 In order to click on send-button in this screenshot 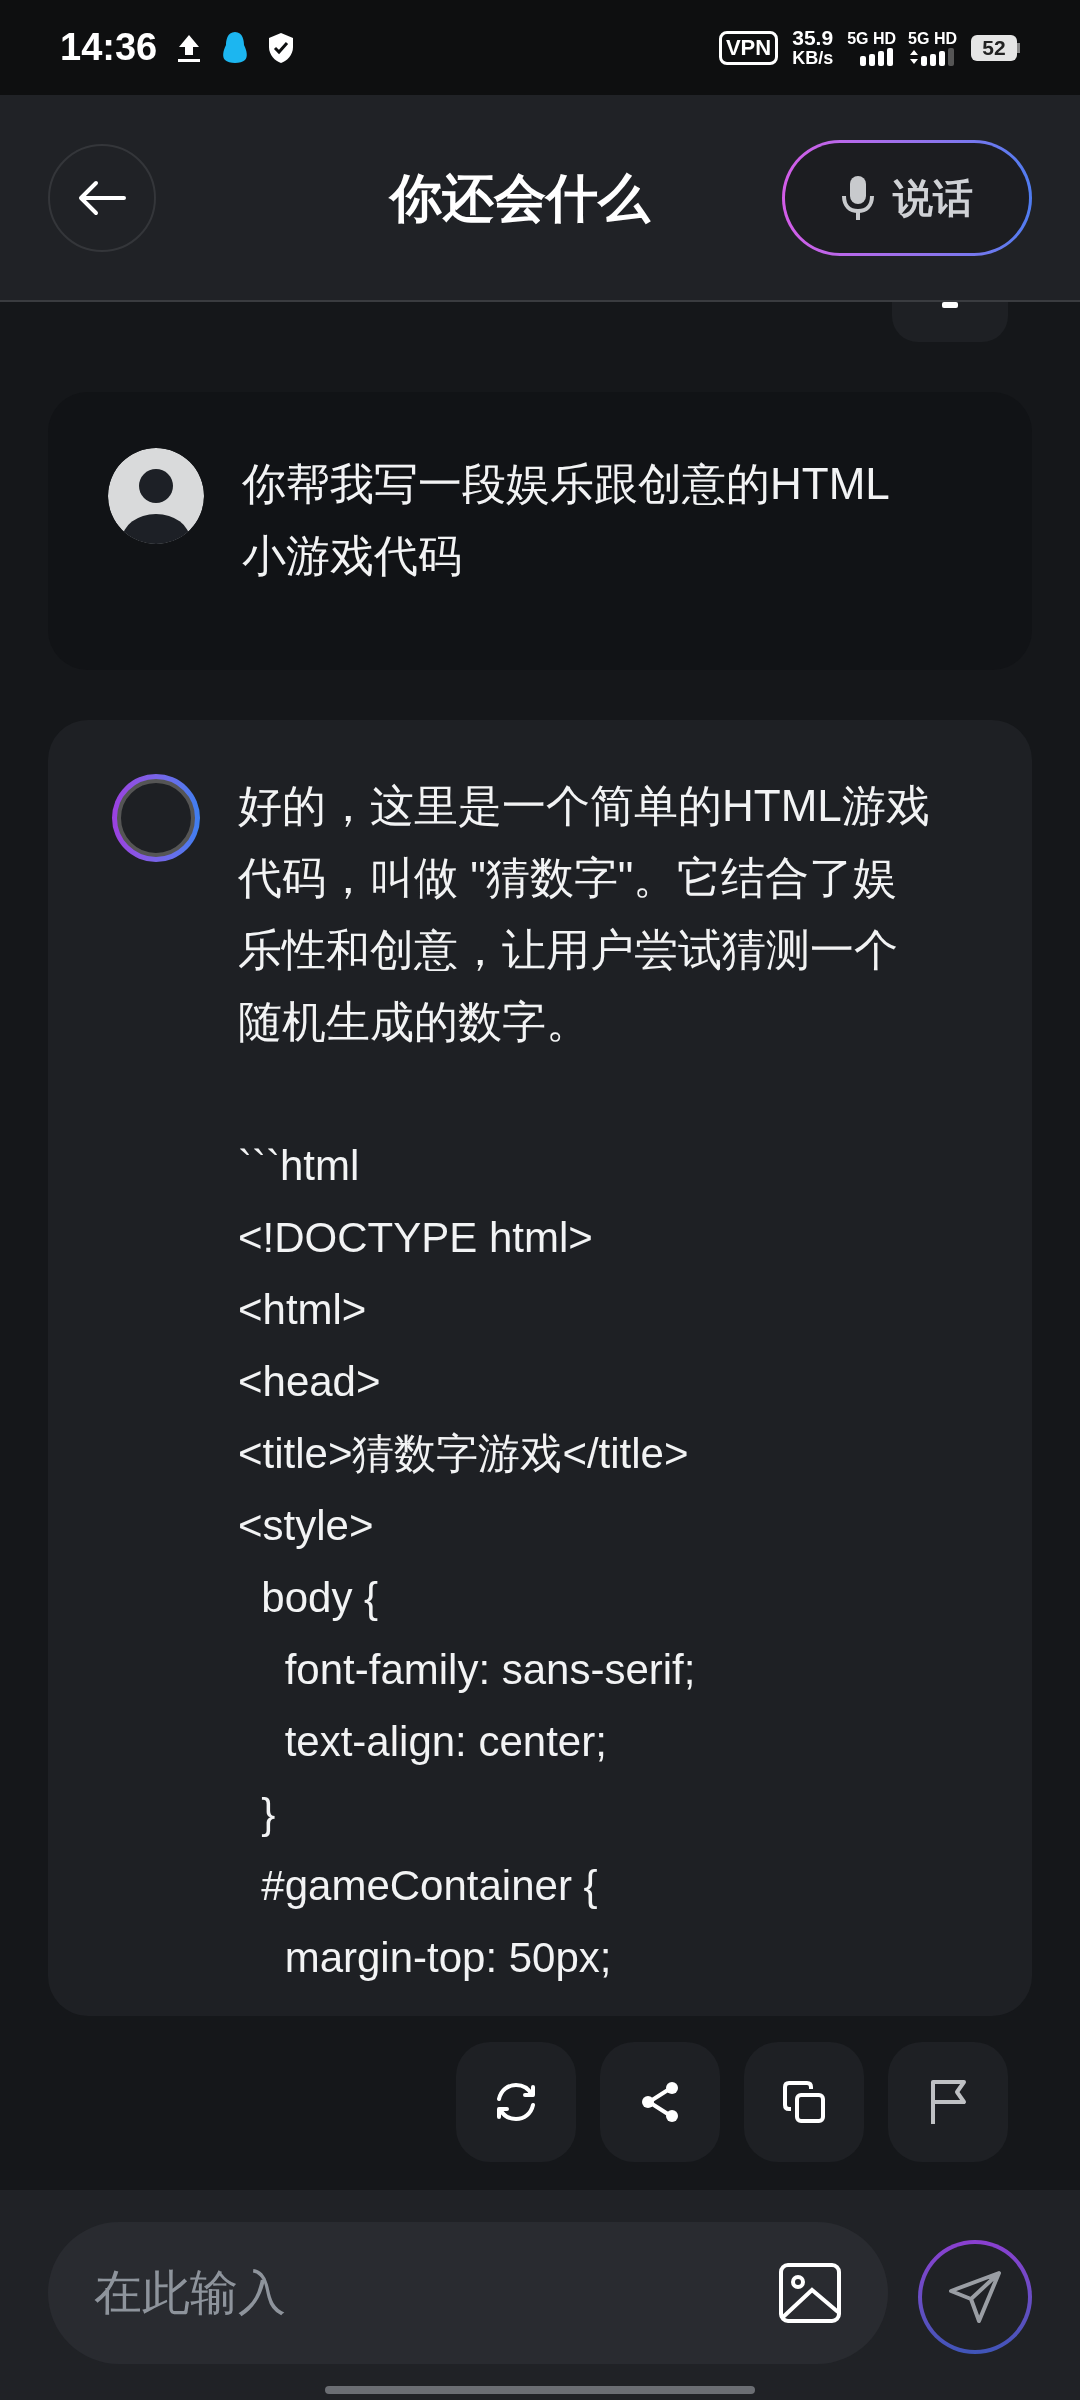, I will do `click(975, 2297)`.